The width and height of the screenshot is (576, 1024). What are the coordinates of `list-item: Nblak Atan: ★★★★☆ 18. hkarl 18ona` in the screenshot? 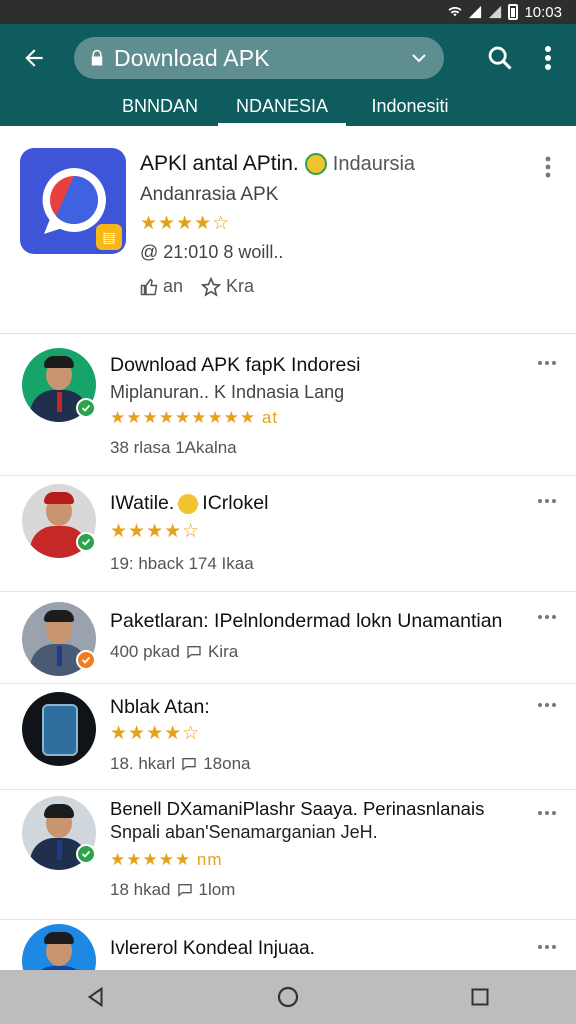 It's located at (288, 737).